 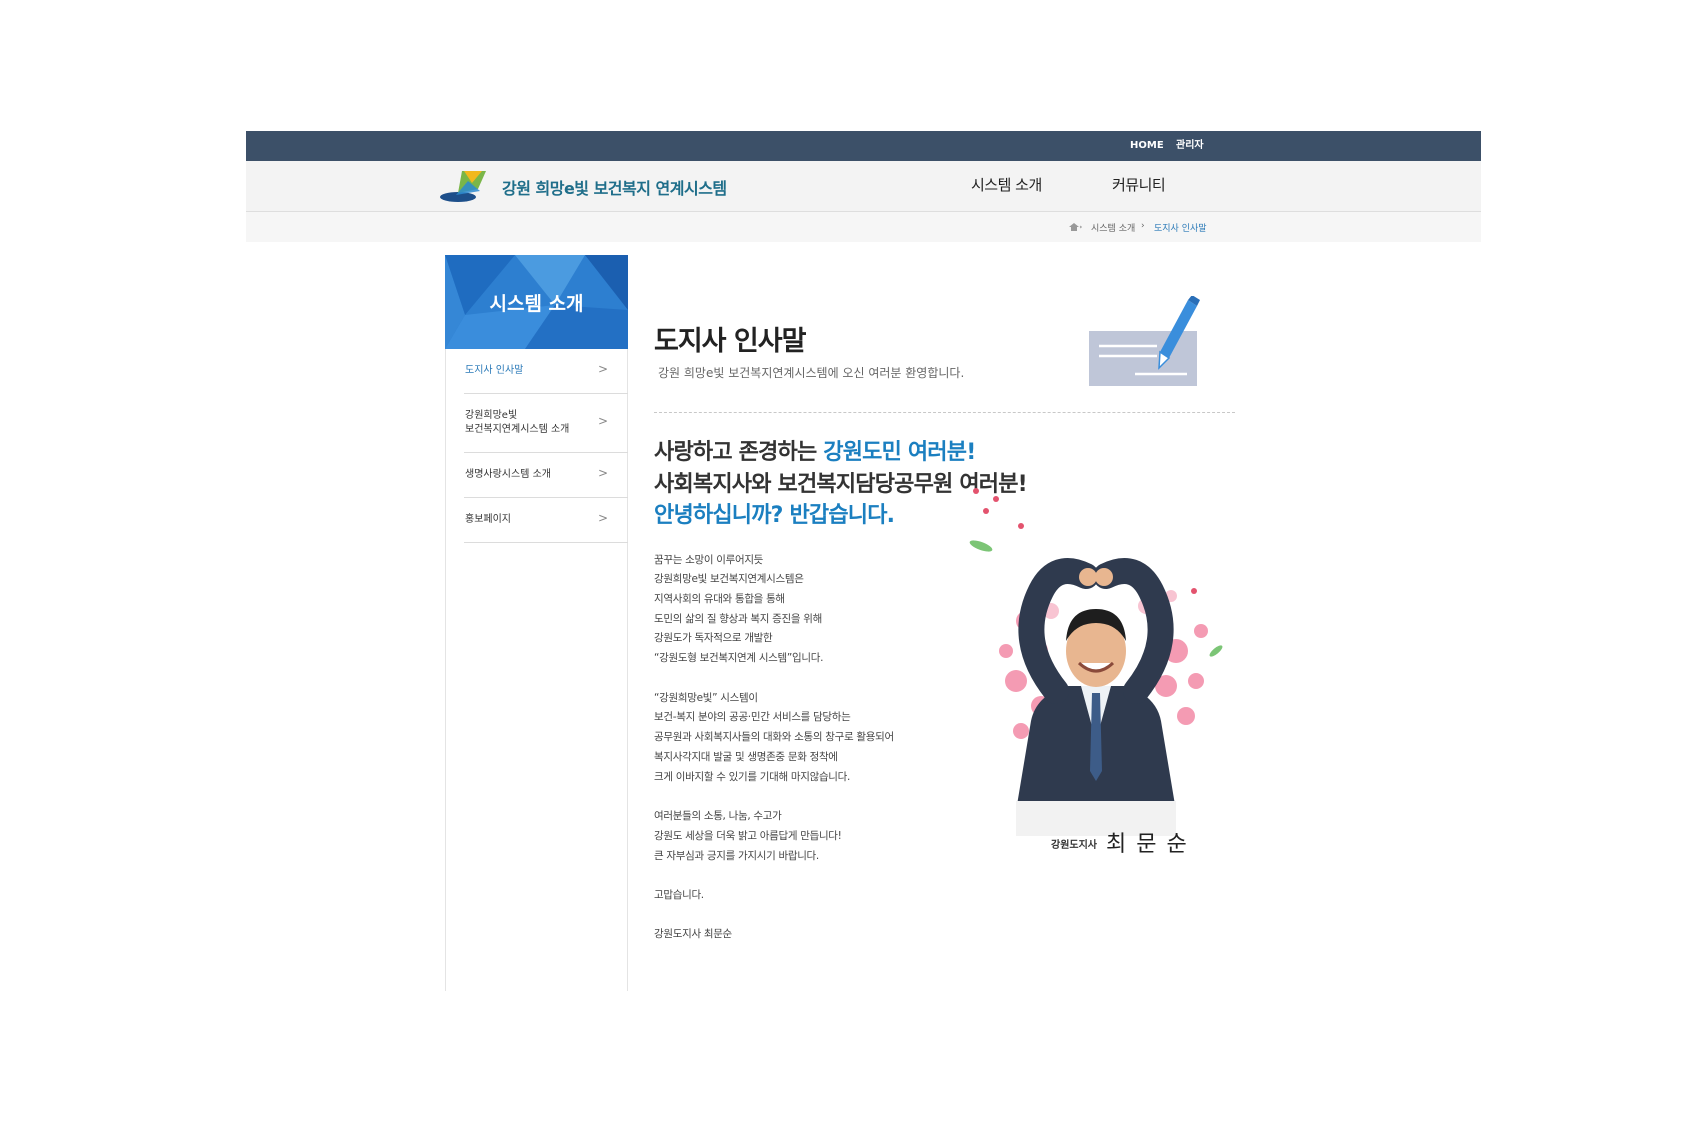 I want to click on body-line: 강원도 세상을 더욱 밝고 아름답게 만듭니다!, so click(x=748, y=836).